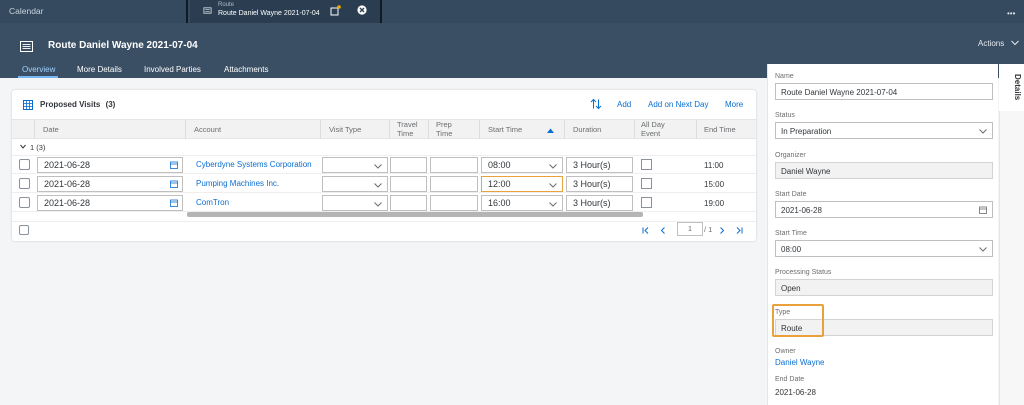 The width and height of the screenshot is (1024, 405). I want to click on status-label: Status, so click(785, 115).